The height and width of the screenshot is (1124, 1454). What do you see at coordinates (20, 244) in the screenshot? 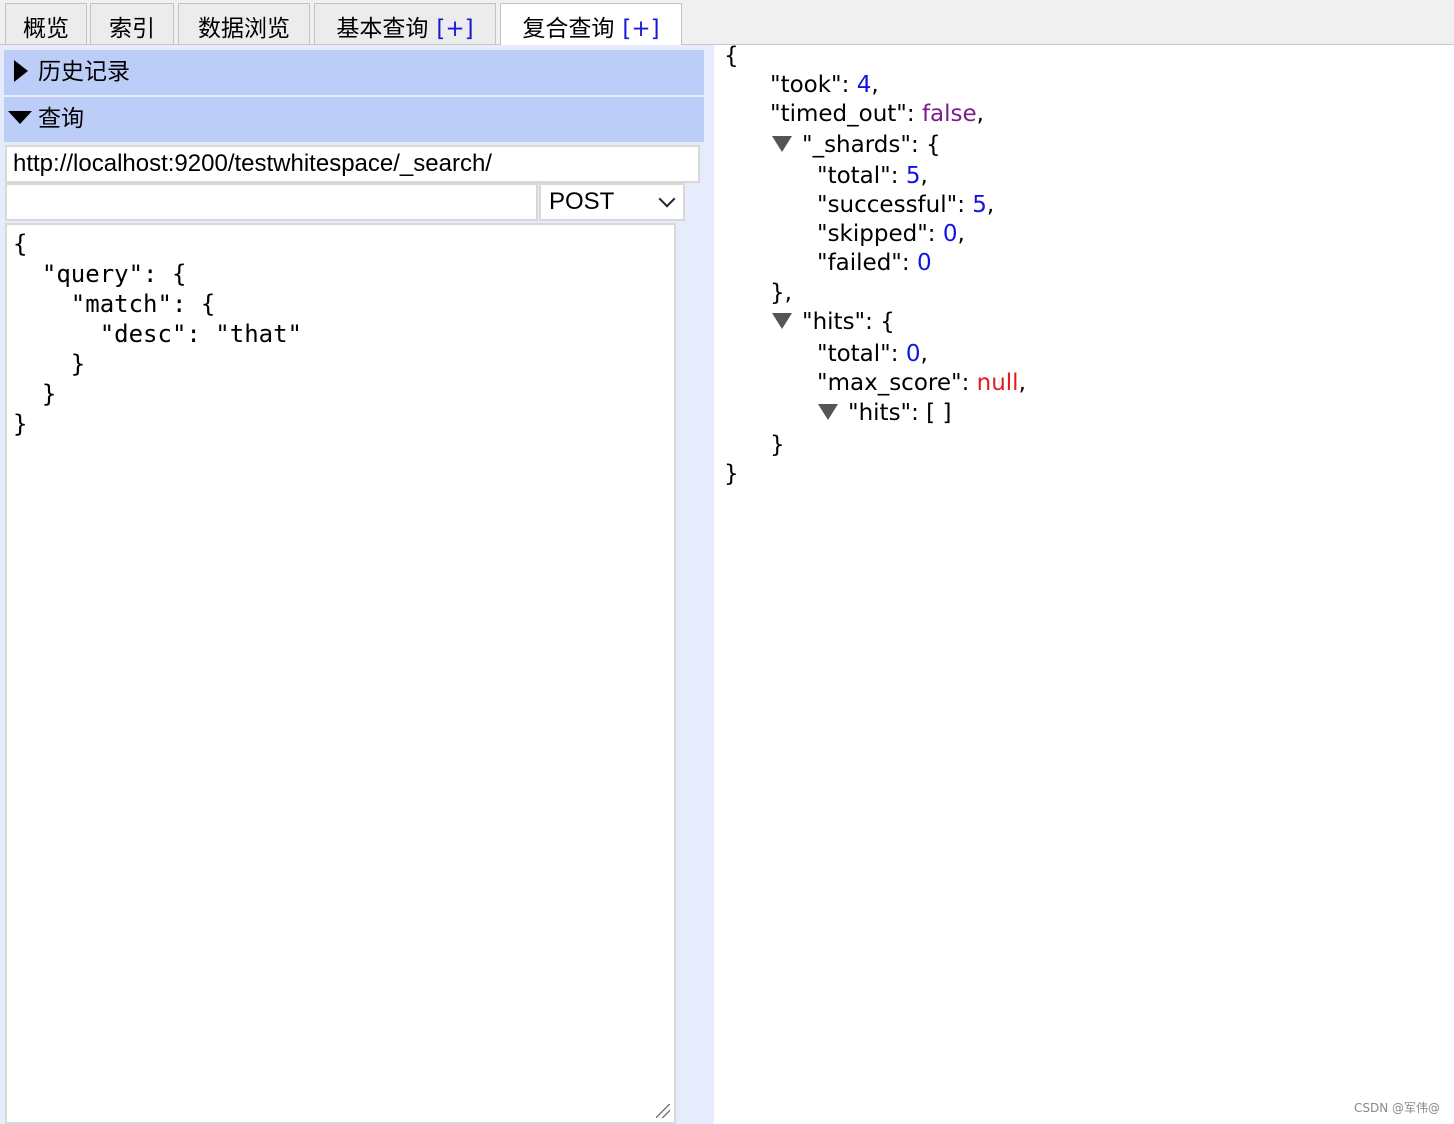
I see `code-line: {` at bounding box center [20, 244].